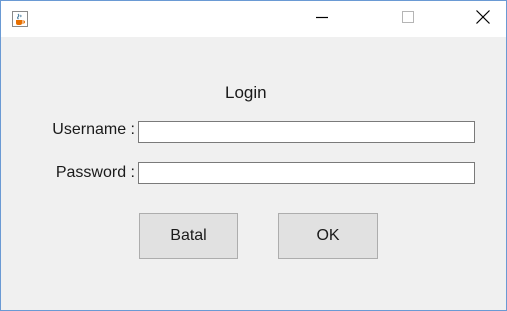 The width and height of the screenshot is (507, 311). Describe the element at coordinates (93, 129) in the screenshot. I see `username-label: Username :` at that location.